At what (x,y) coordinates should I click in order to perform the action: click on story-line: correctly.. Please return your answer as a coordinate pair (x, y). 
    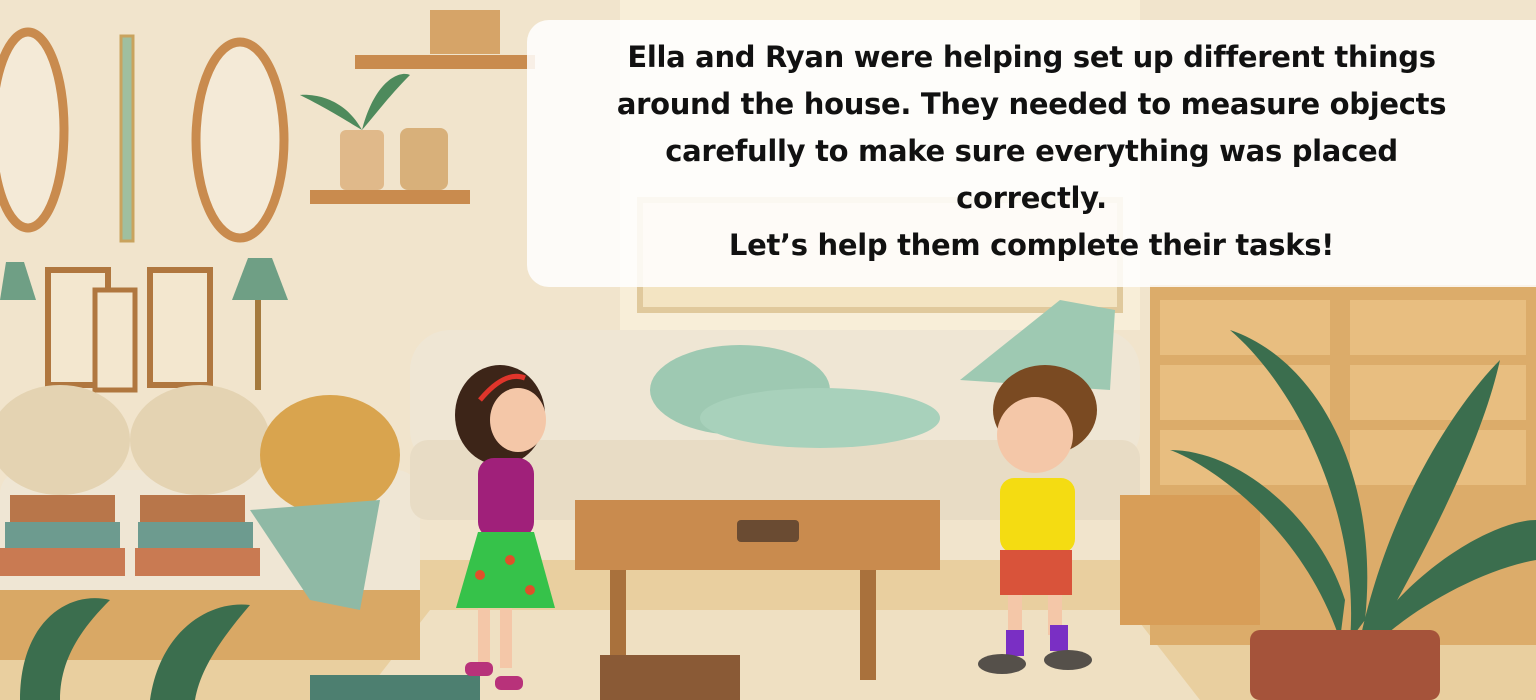
    Looking at the image, I should click on (1031, 198).